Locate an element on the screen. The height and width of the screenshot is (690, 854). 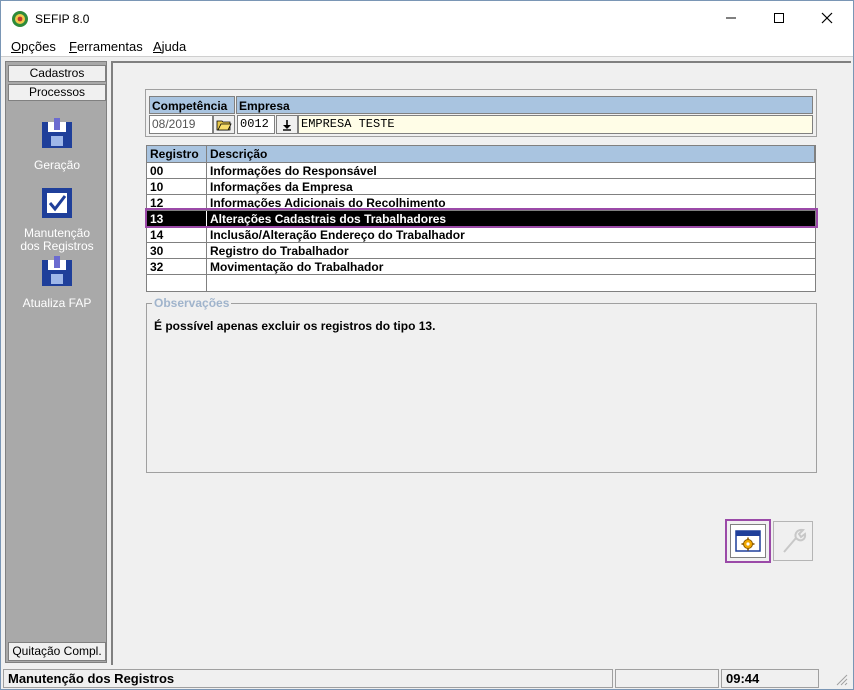
minimize-button is located at coordinates (731, 18).